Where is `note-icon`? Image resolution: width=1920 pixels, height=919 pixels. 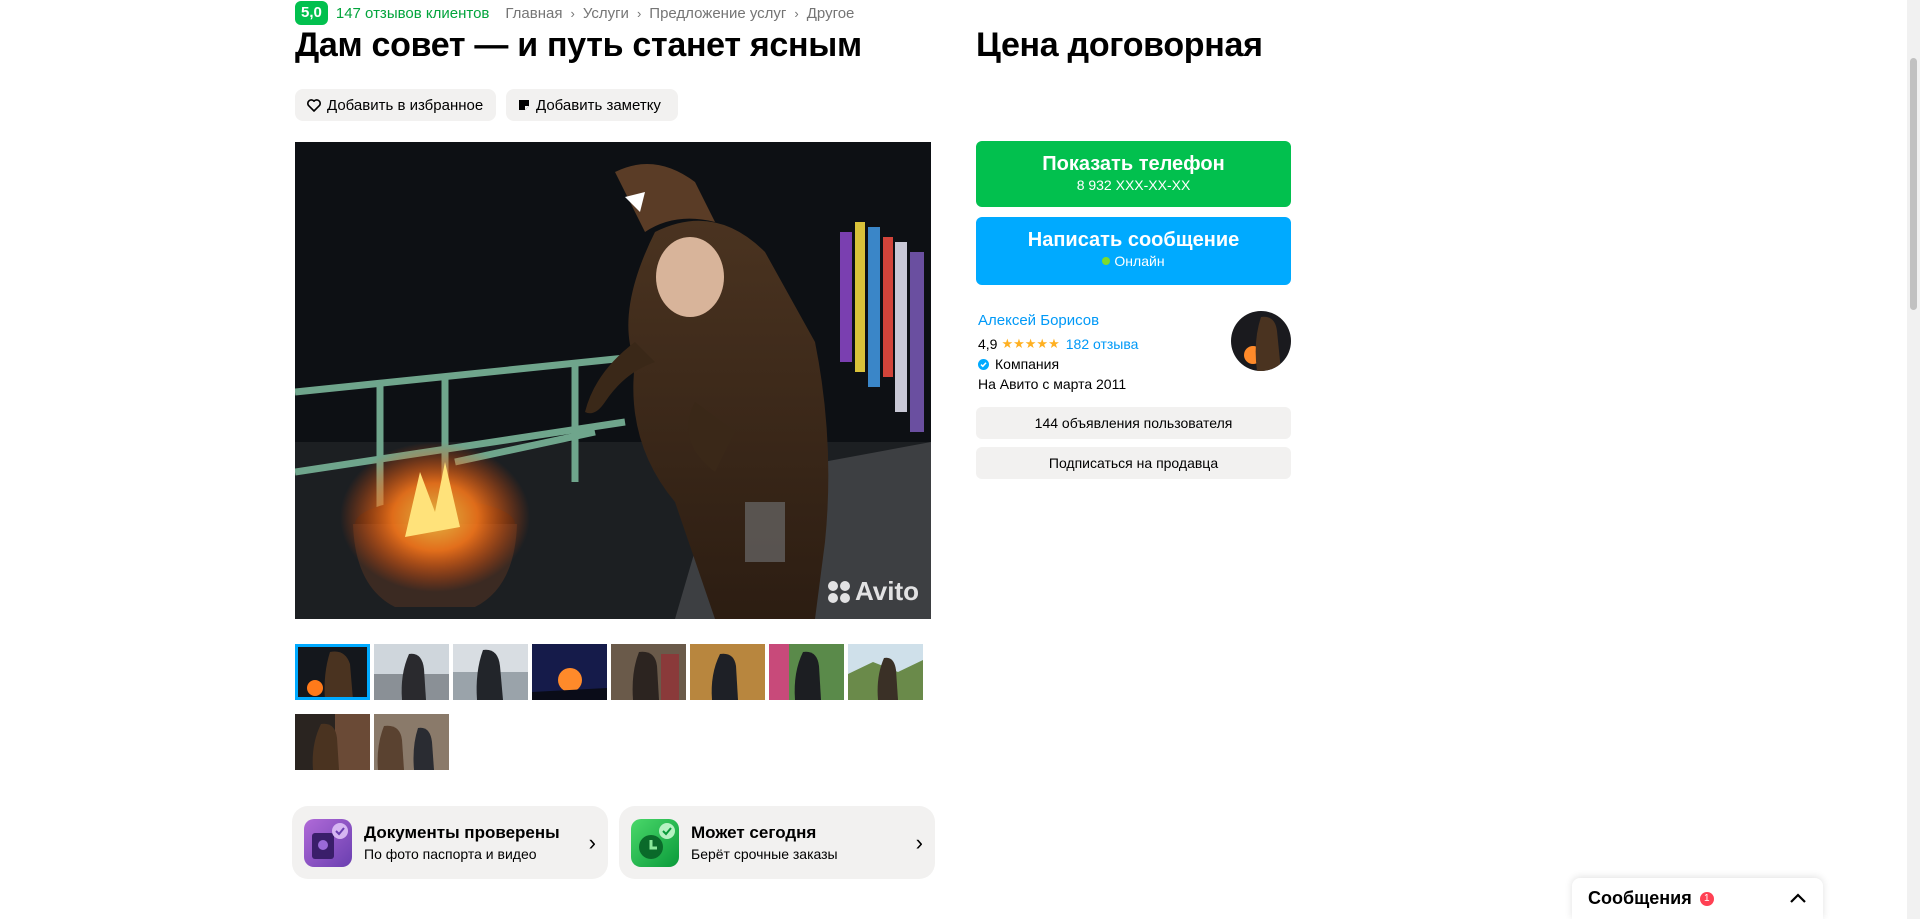 note-icon is located at coordinates (524, 105).